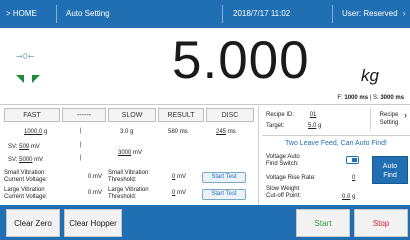 The image size is (410, 240). What do you see at coordinates (352, 160) in the screenshot?
I see `voltage-auto-find-toggle` at bounding box center [352, 160].